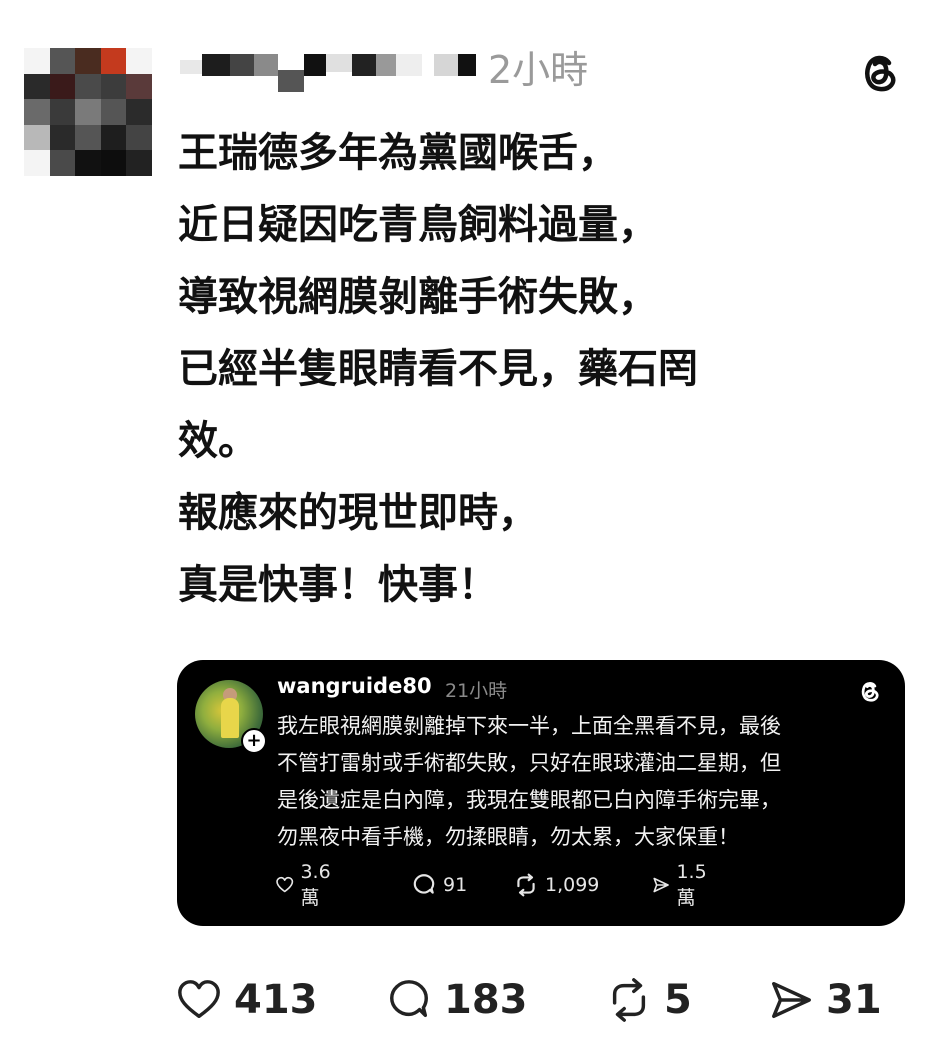 Image resolution: width=935 pixels, height=1051 pixels. I want to click on quoted-text-line: 勿黑夜中看手機，勿揉眼睛，勿太累，大家保重！, so click(508, 837).